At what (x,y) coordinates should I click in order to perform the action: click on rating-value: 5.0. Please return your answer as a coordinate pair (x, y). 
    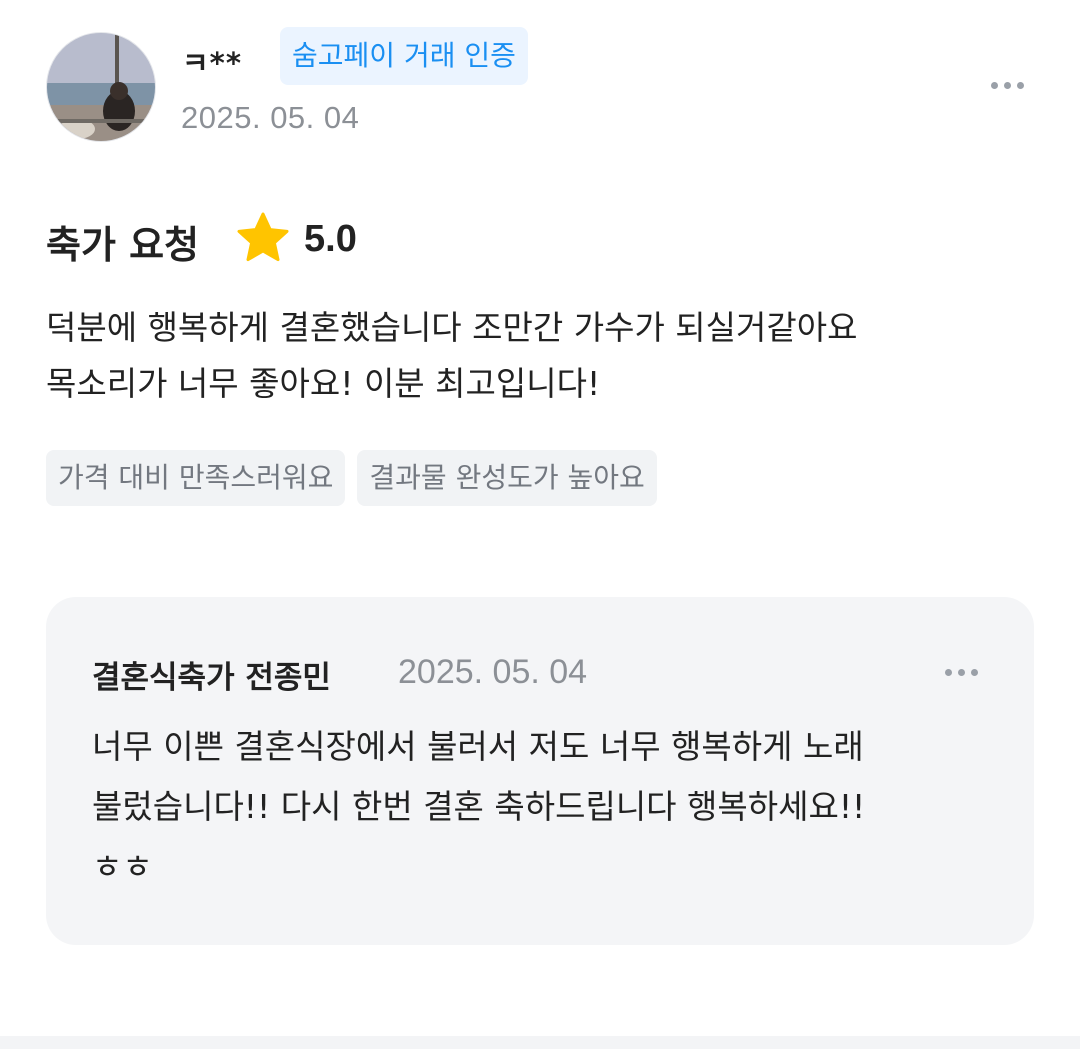
    Looking at the image, I should click on (330, 239).